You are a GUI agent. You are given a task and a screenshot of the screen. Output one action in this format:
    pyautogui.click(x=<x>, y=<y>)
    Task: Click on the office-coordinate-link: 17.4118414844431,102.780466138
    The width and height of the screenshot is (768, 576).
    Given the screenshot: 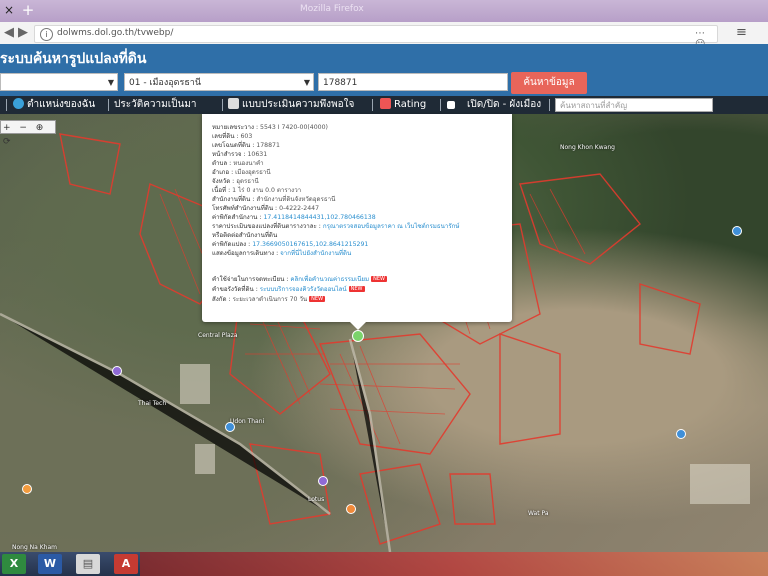 What is the action you would take?
    pyautogui.click(x=319, y=217)
    